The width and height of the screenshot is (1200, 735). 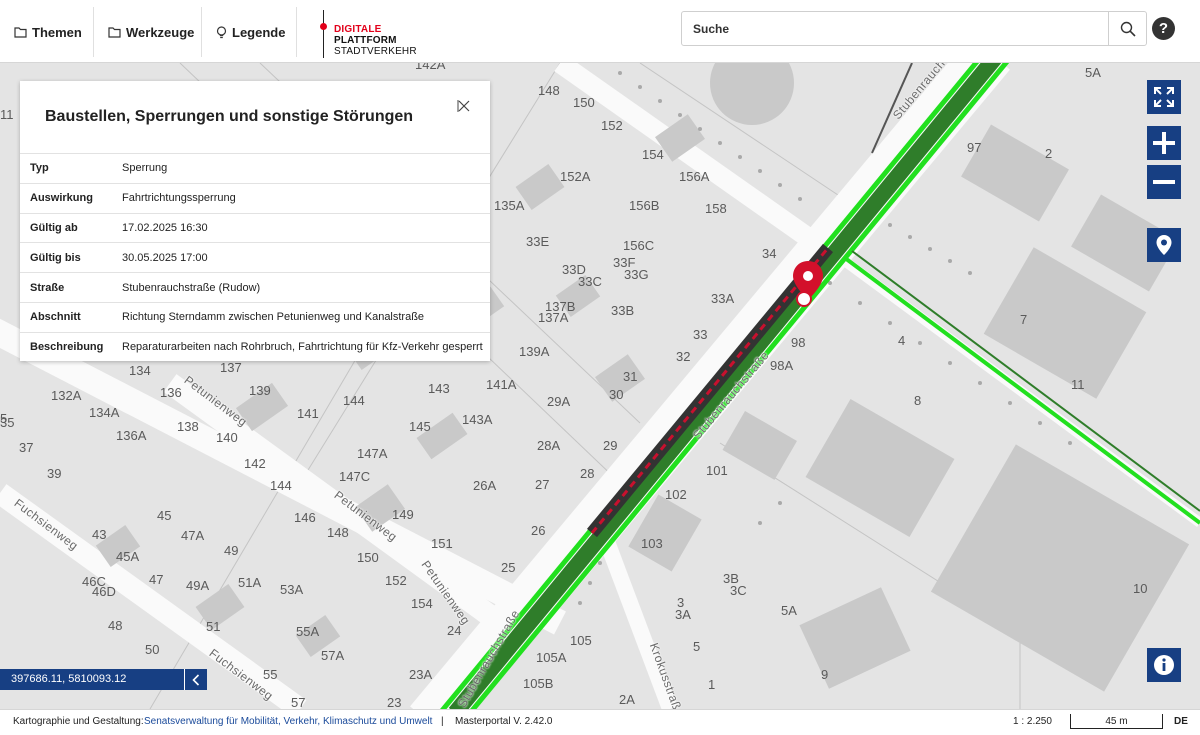 What do you see at coordinates (308, 413) in the screenshot?
I see `house-number: 141` at bounding box center [308, 413].